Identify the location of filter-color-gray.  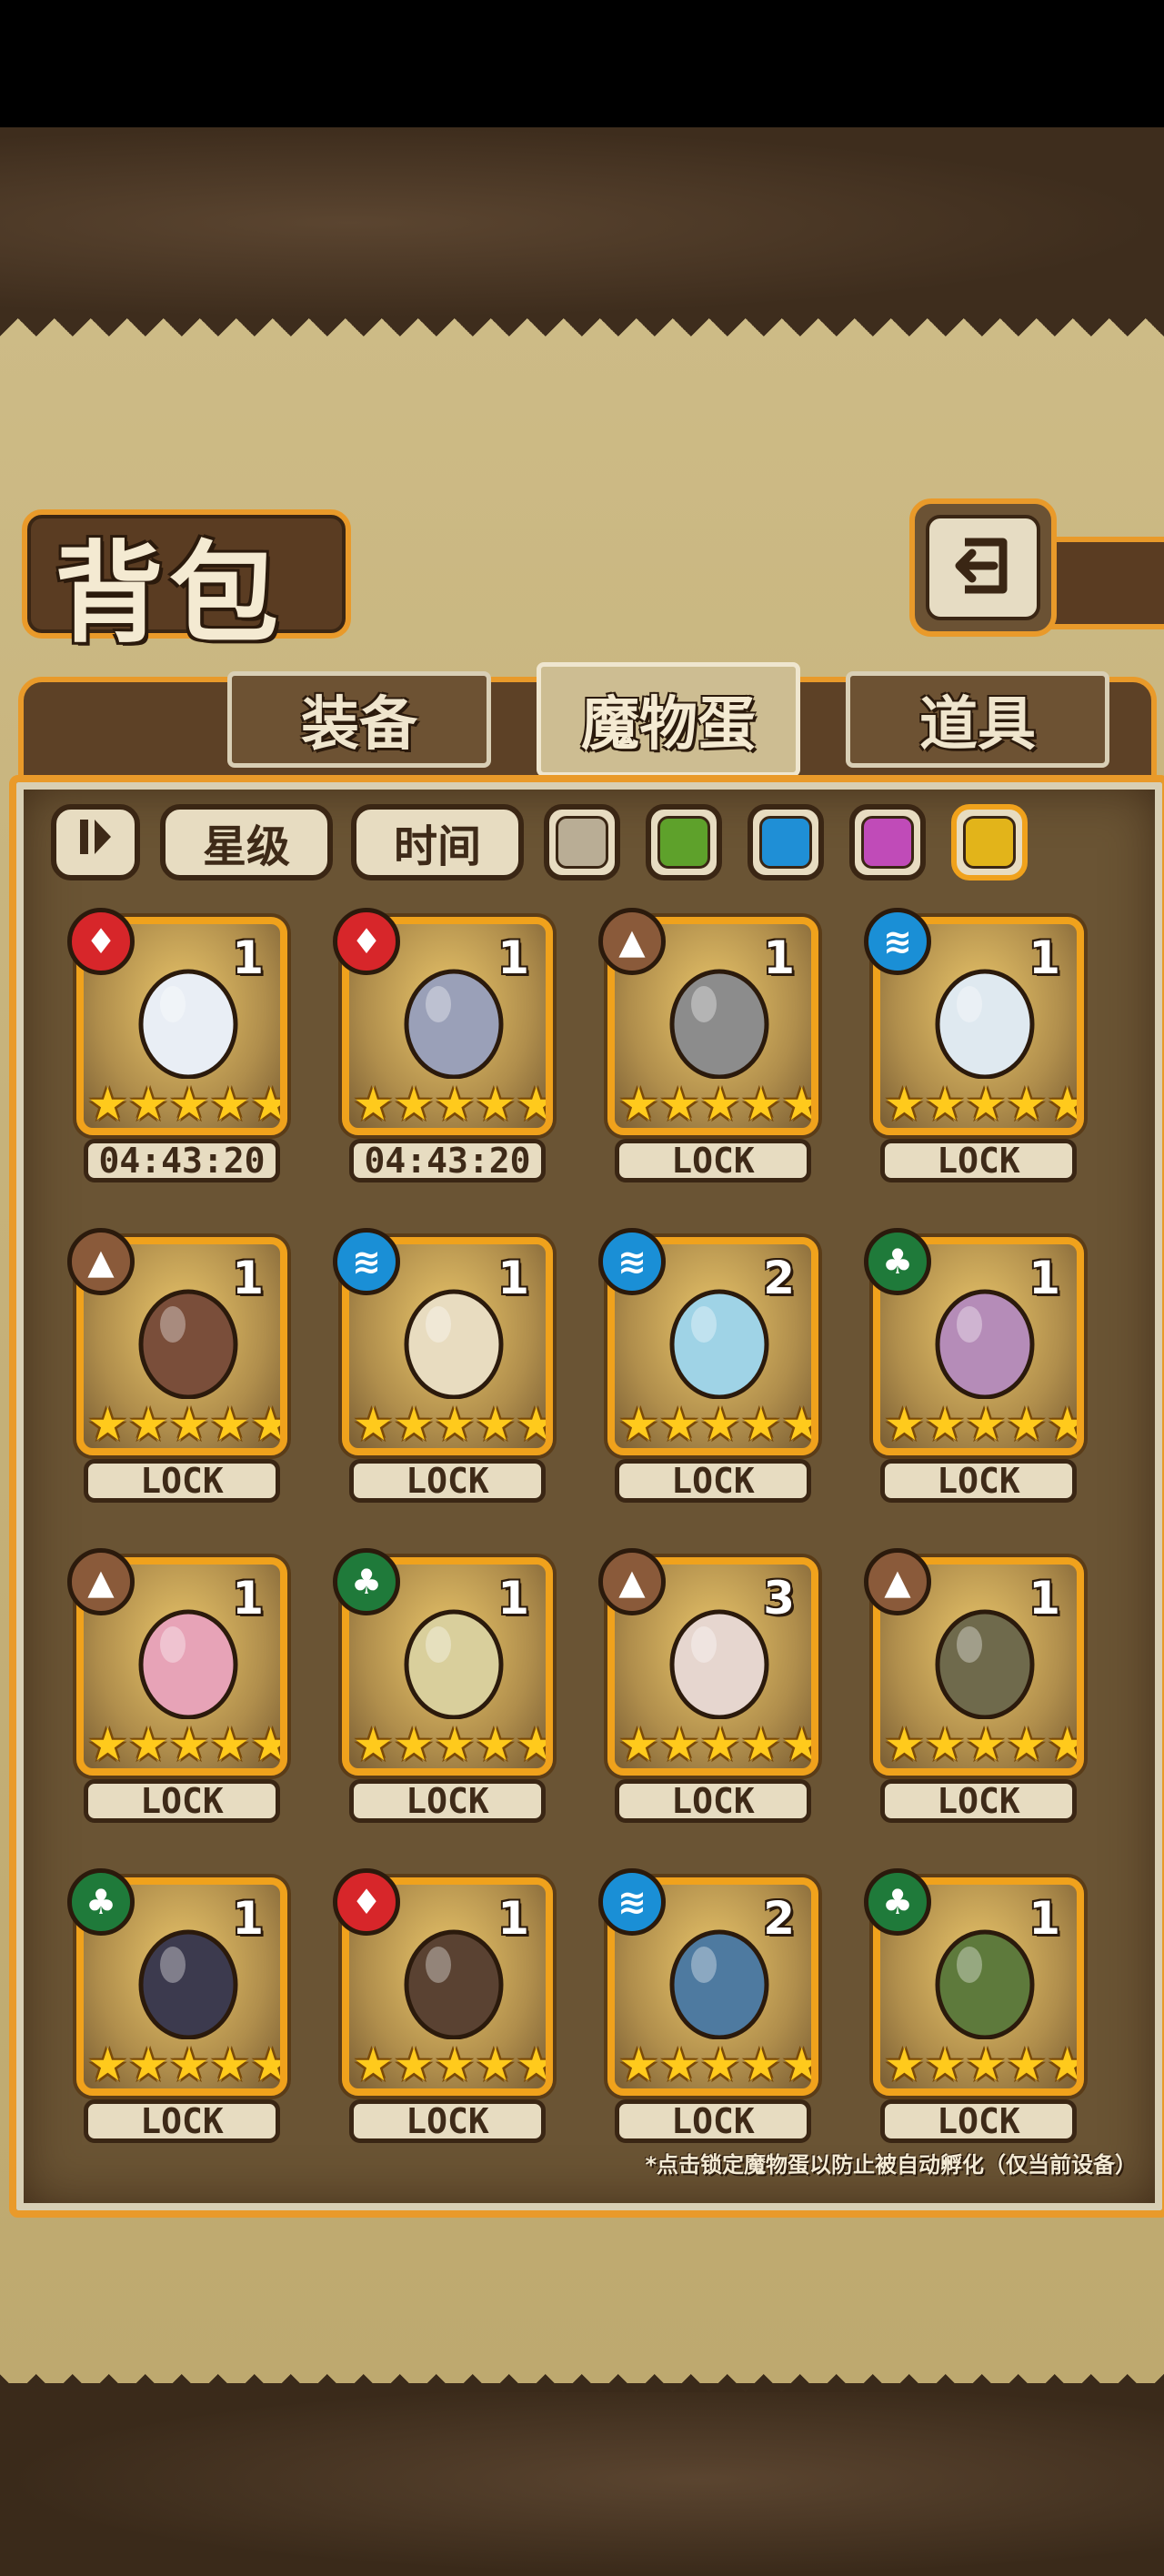
(582, 842).